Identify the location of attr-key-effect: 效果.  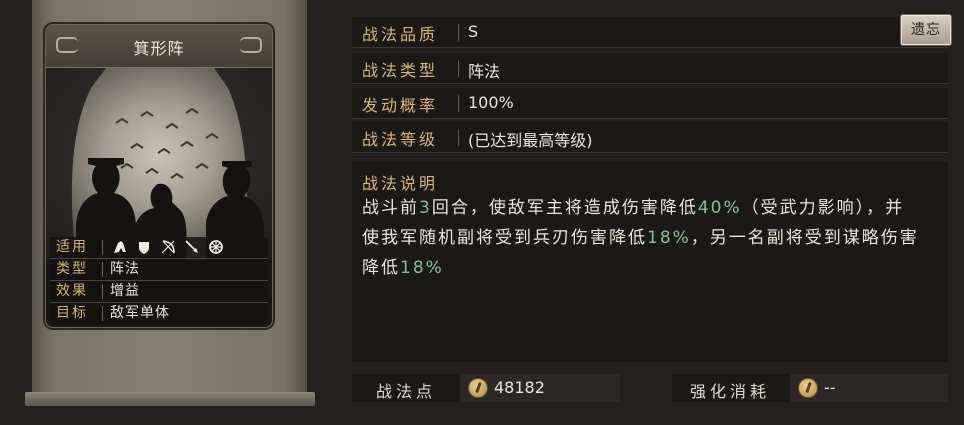
(72, 291).